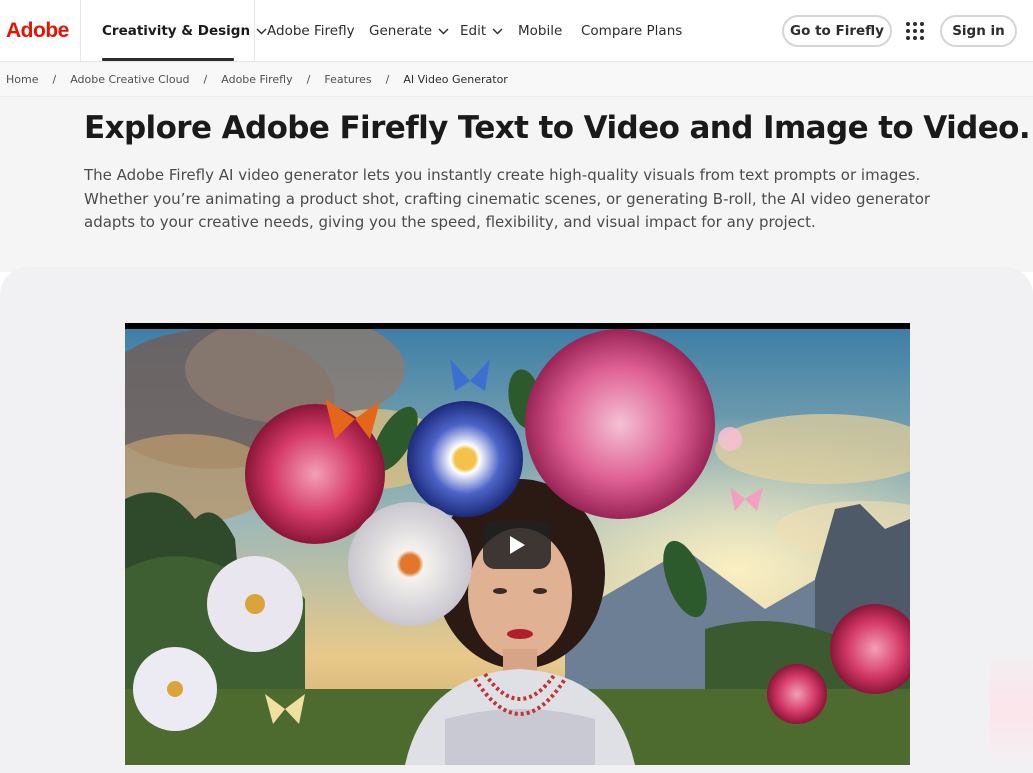  I want to click on nav-active-indicator, so click(168, 59).